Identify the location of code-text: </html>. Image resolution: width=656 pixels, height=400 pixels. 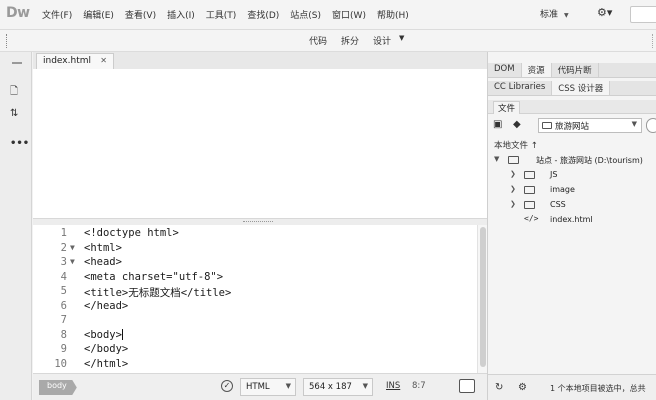
(106, 363).